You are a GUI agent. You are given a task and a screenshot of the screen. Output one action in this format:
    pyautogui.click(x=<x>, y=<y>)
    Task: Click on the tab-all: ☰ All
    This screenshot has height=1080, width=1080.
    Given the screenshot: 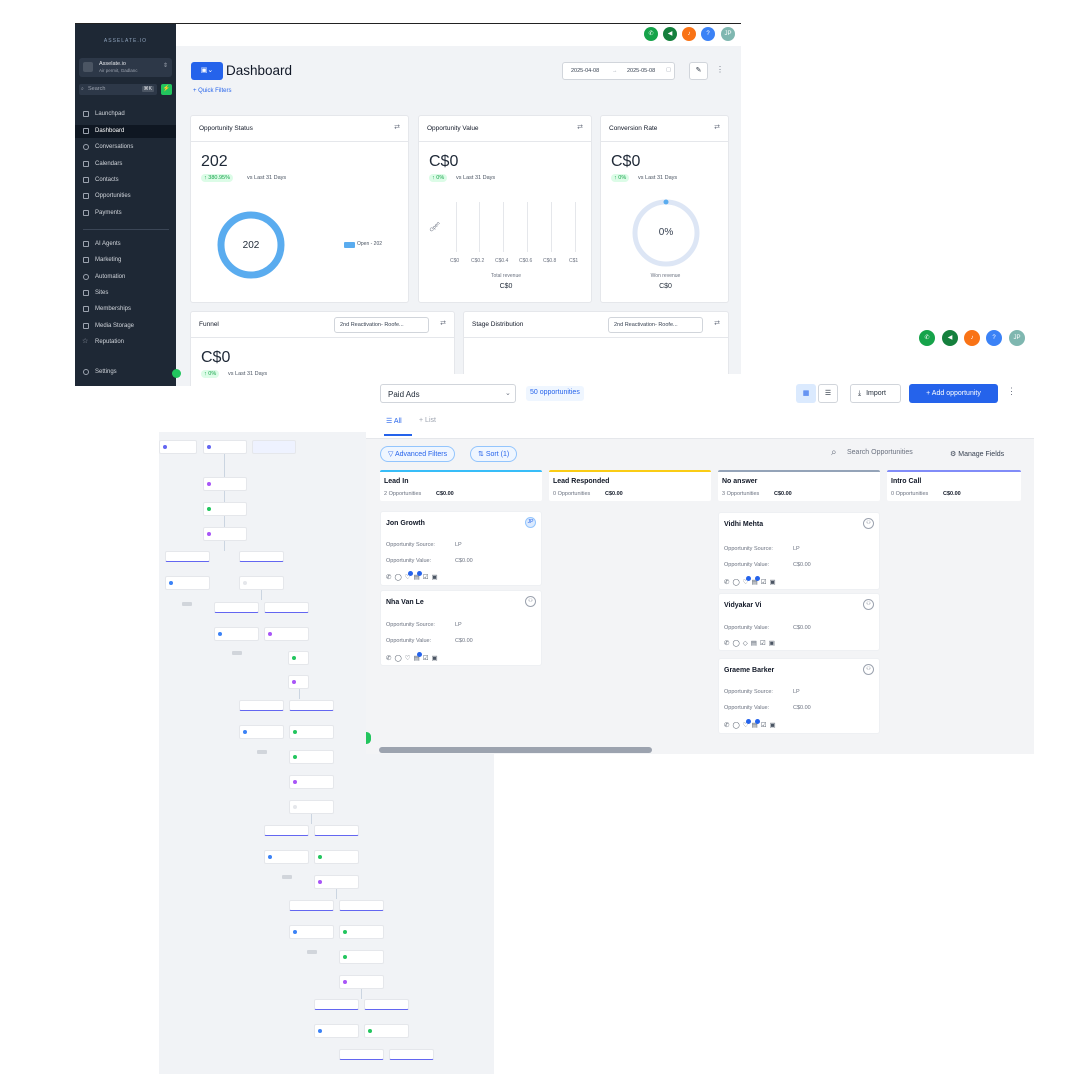 What is the action you would take?
    pyautogui.click(x=394, y=421)
    